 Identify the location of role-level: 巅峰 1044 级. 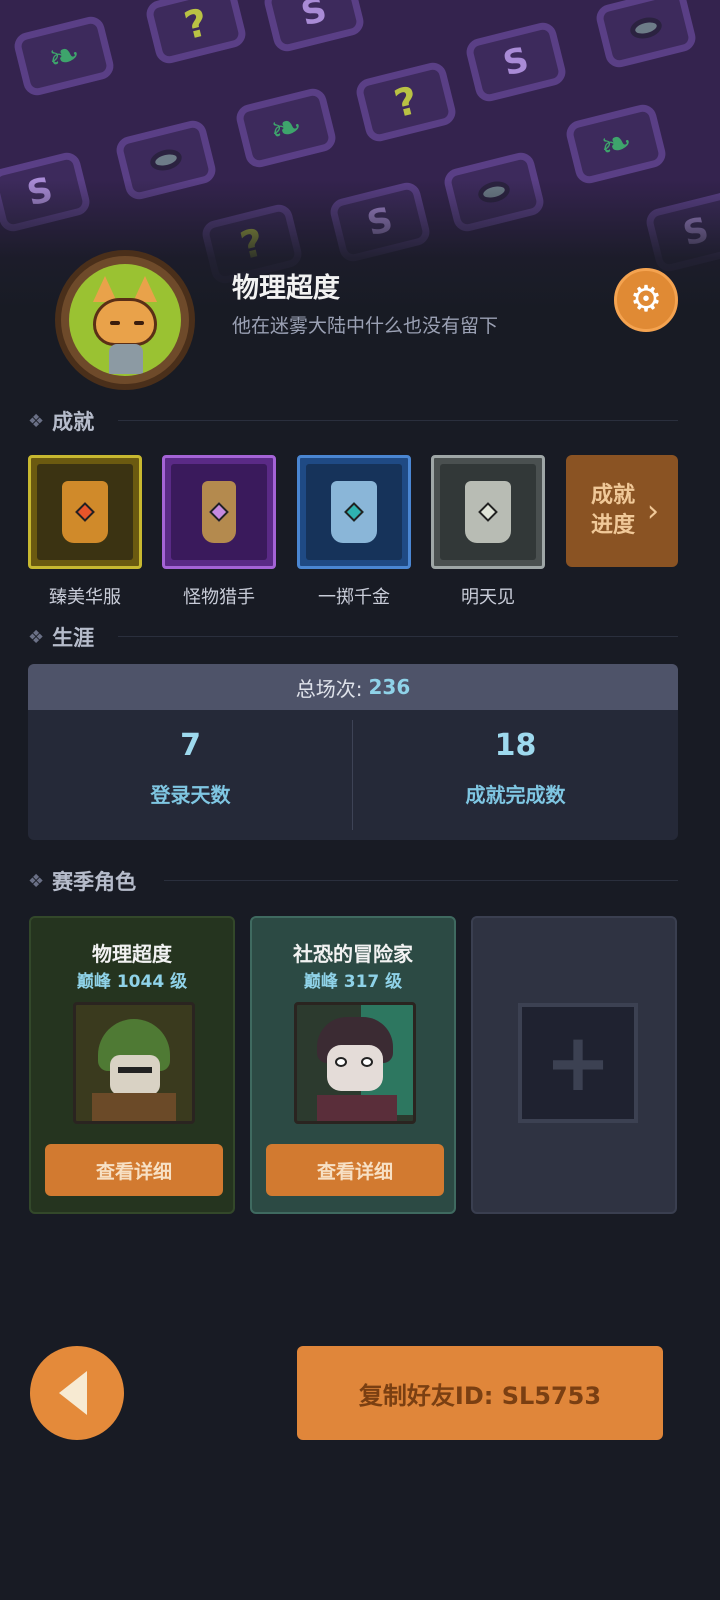
(132, 982).